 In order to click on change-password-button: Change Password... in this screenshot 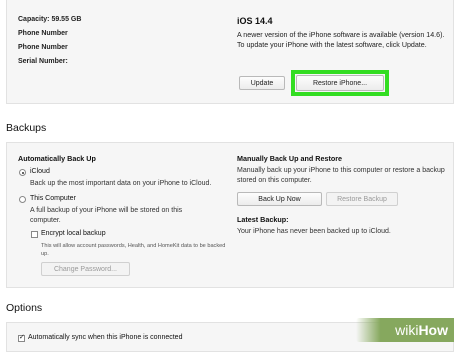, I will do `click(85, 269)`.